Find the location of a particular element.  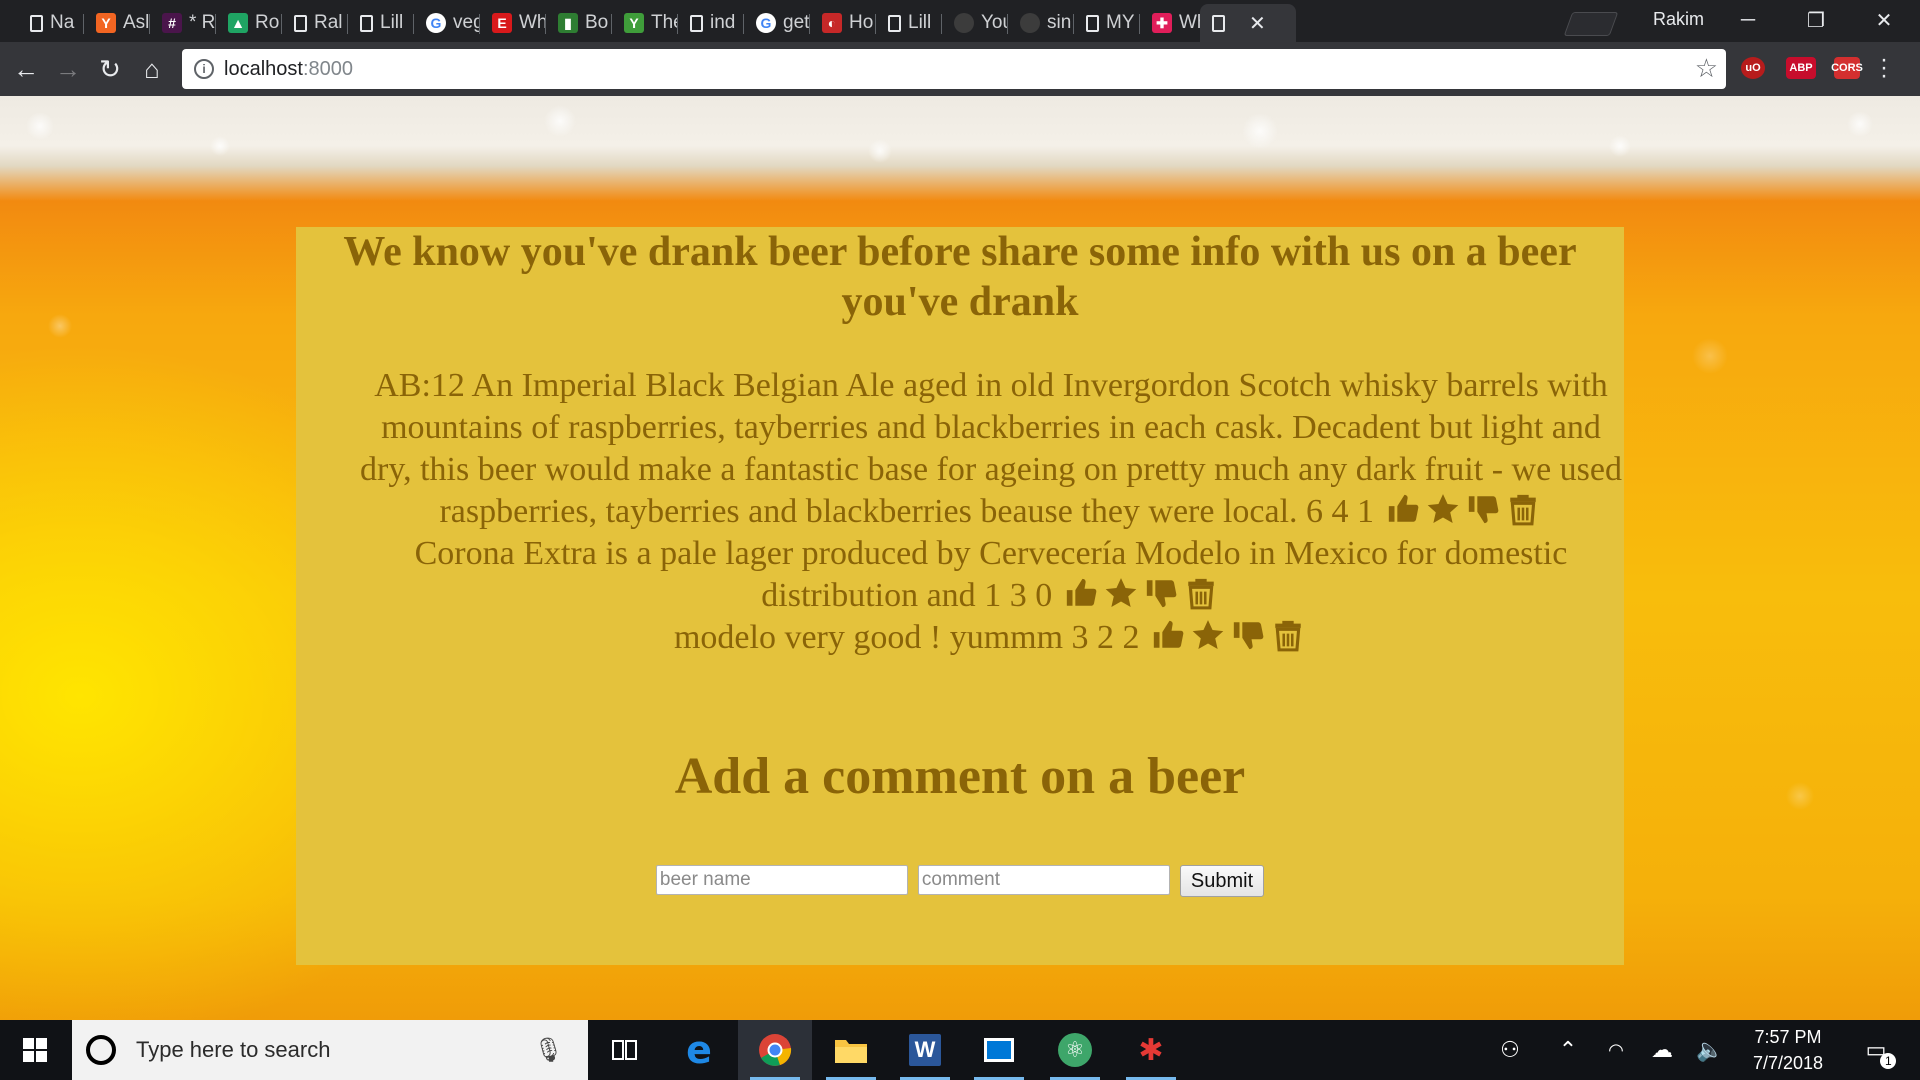

e-brand-icon: E is located at coordinates (502, 23).